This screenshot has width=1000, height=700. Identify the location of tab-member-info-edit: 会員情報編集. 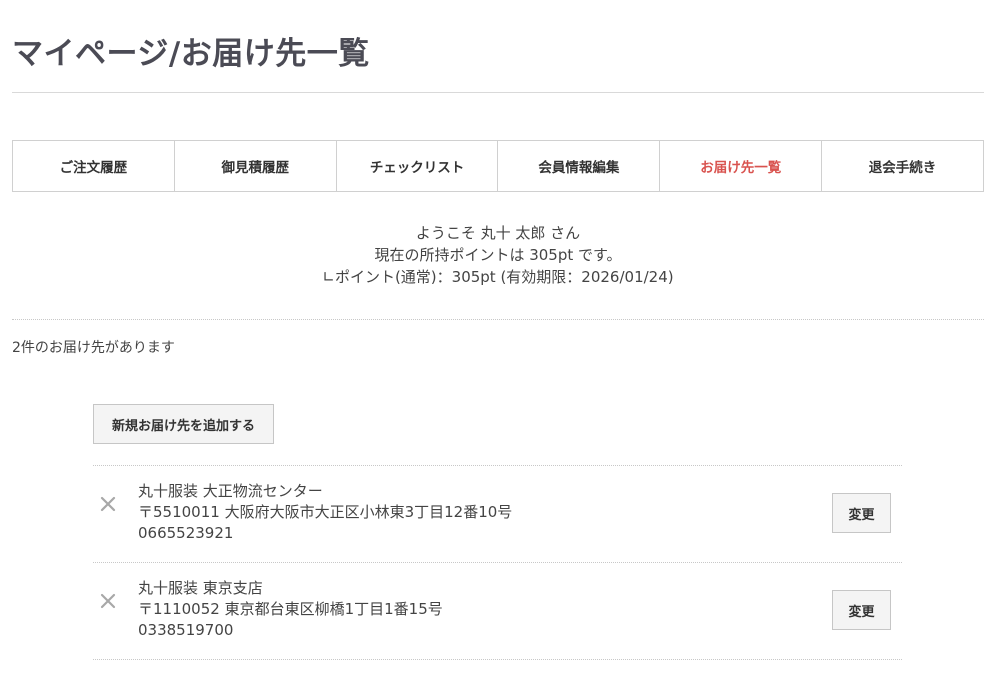
(578, 166).